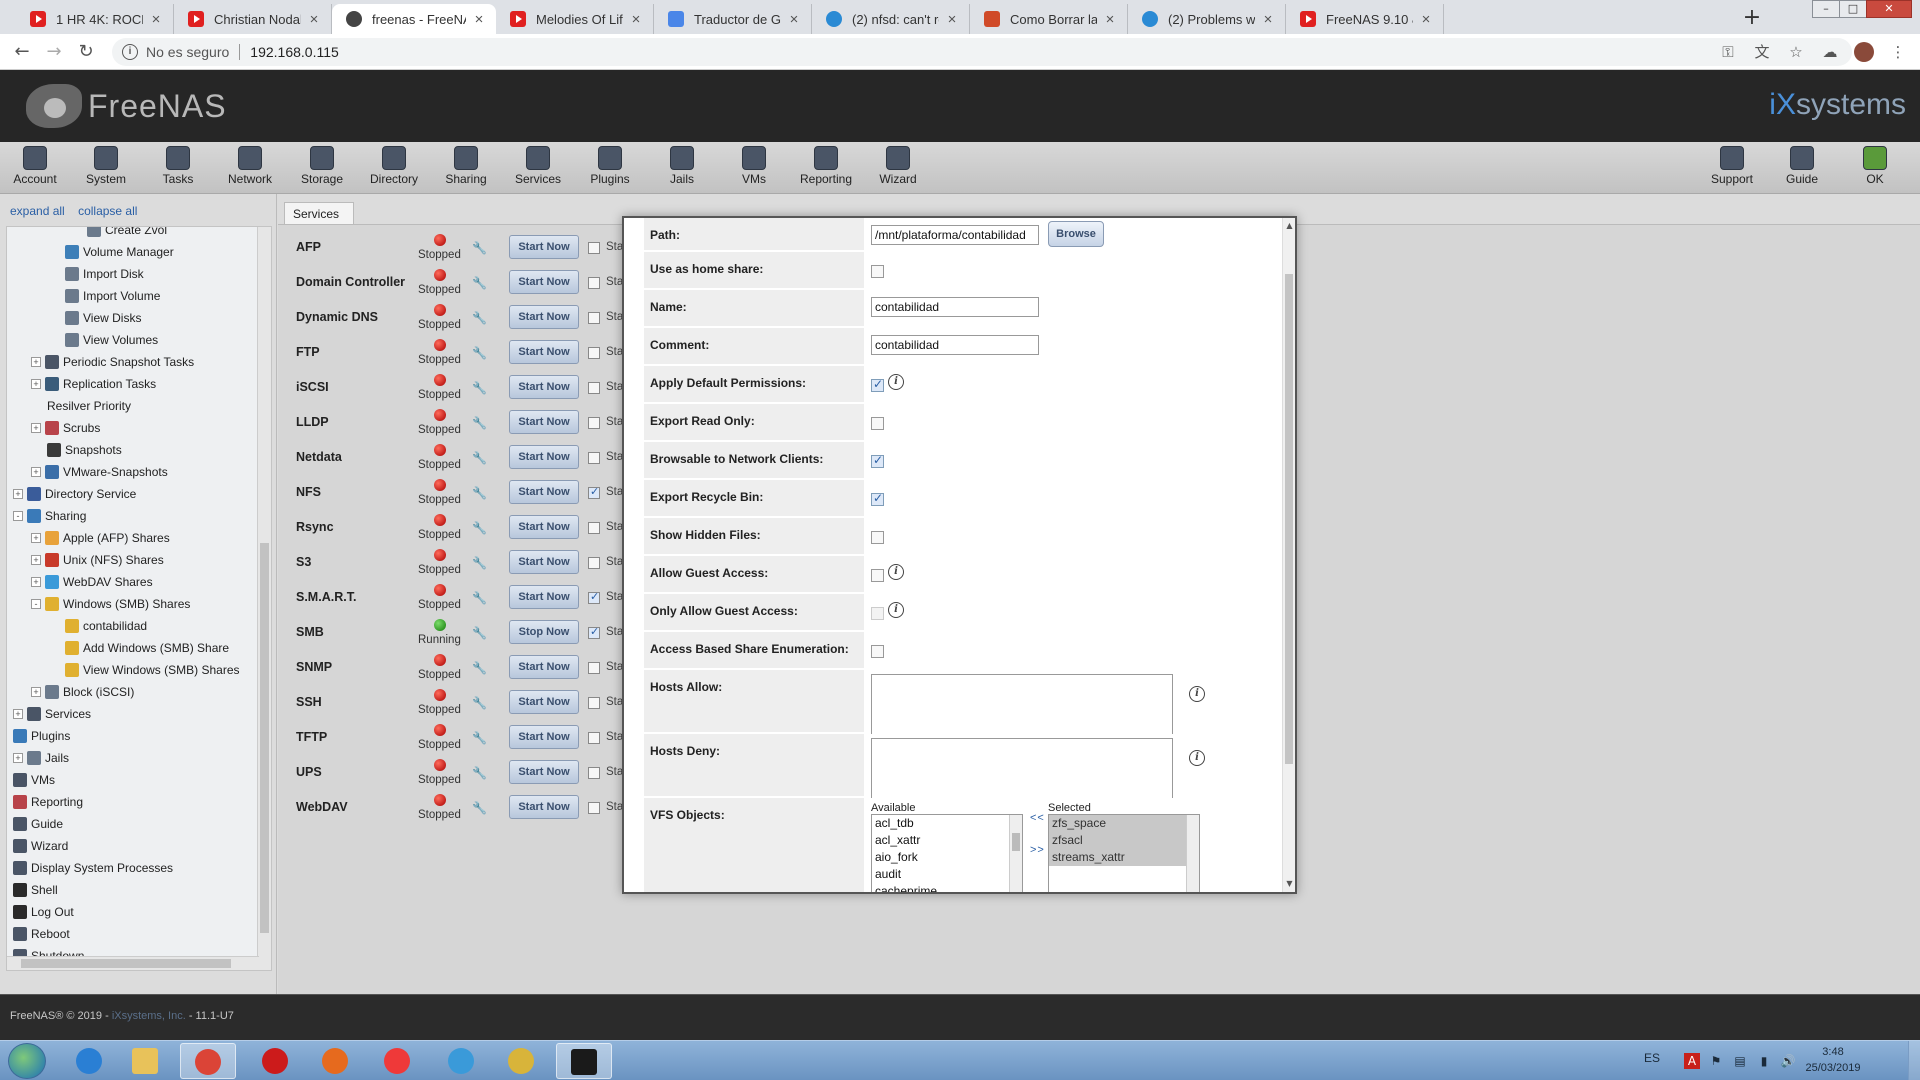 The width and height of the screenshot is (1920, 1080). Describe the element at coordinates (522, 1061) in the screenshot. I see `app-yellow-taskbar-button` at that location.